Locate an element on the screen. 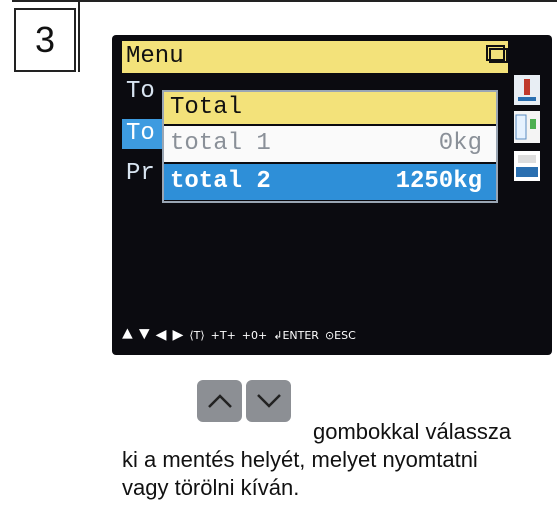 This screenshot has width=559, height=508. key-hint-bar: ▲ ▼ ◀ ▶ ⟨T⟩ +T+ +0+ ↲ENTER ⊙ESC is located at coordinates (332, 335).